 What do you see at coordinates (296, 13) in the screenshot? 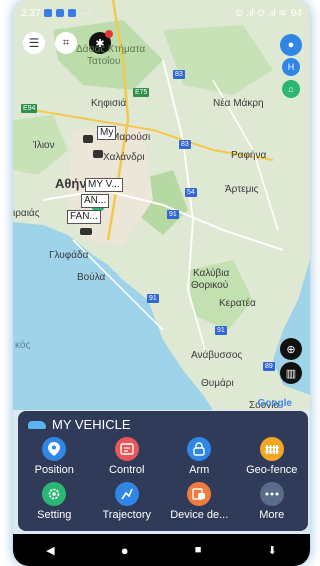
I see `battery-level: 94` at bounding box center [296, 13].